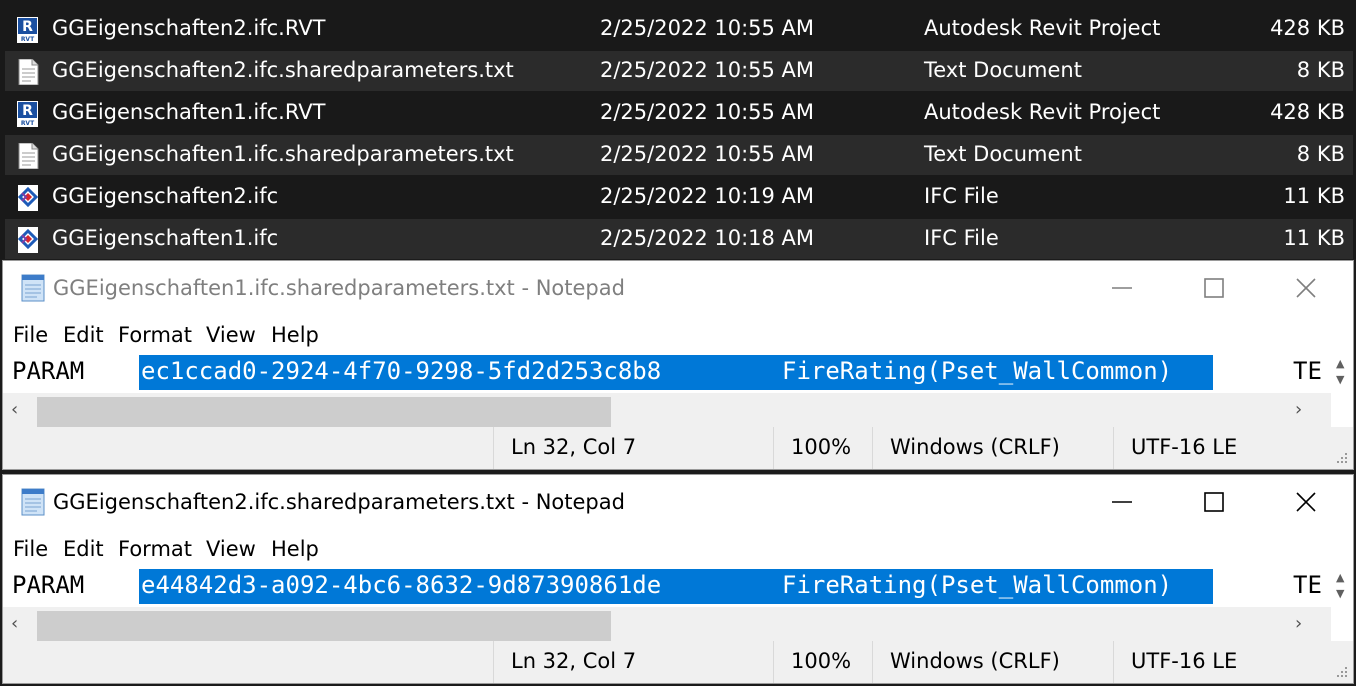 This screenshot has width=1356, height=686. Describe the element at coordinates (812, 448) in the screenshot. I see `status-zoom: 100%` at that location.